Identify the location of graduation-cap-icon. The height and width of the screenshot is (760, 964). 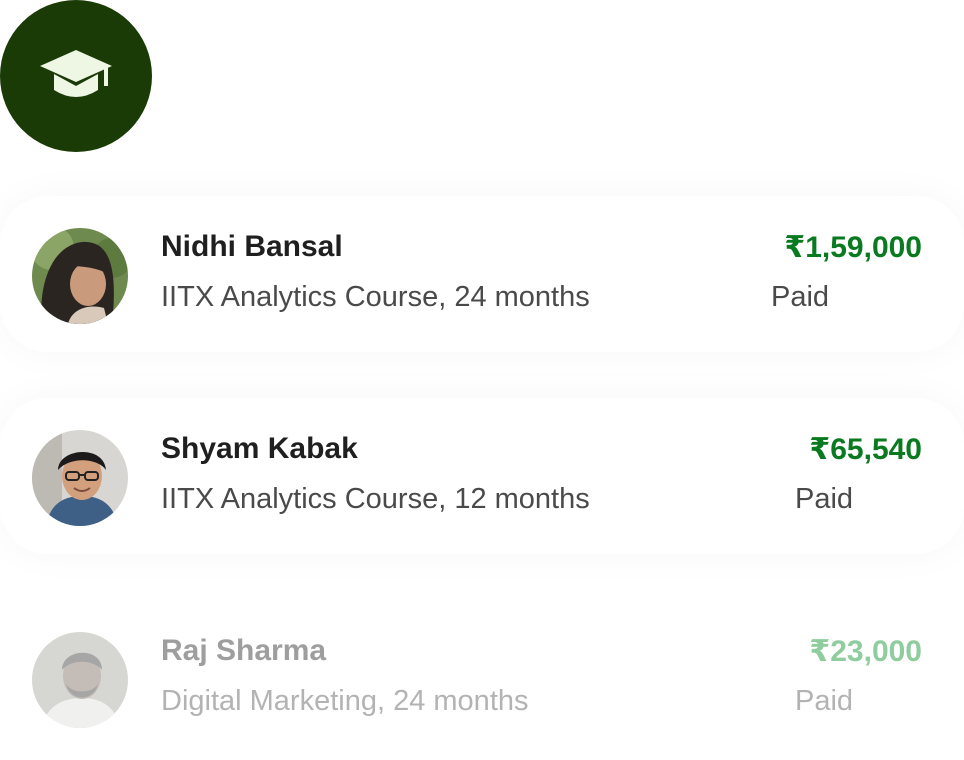
(76, 73).